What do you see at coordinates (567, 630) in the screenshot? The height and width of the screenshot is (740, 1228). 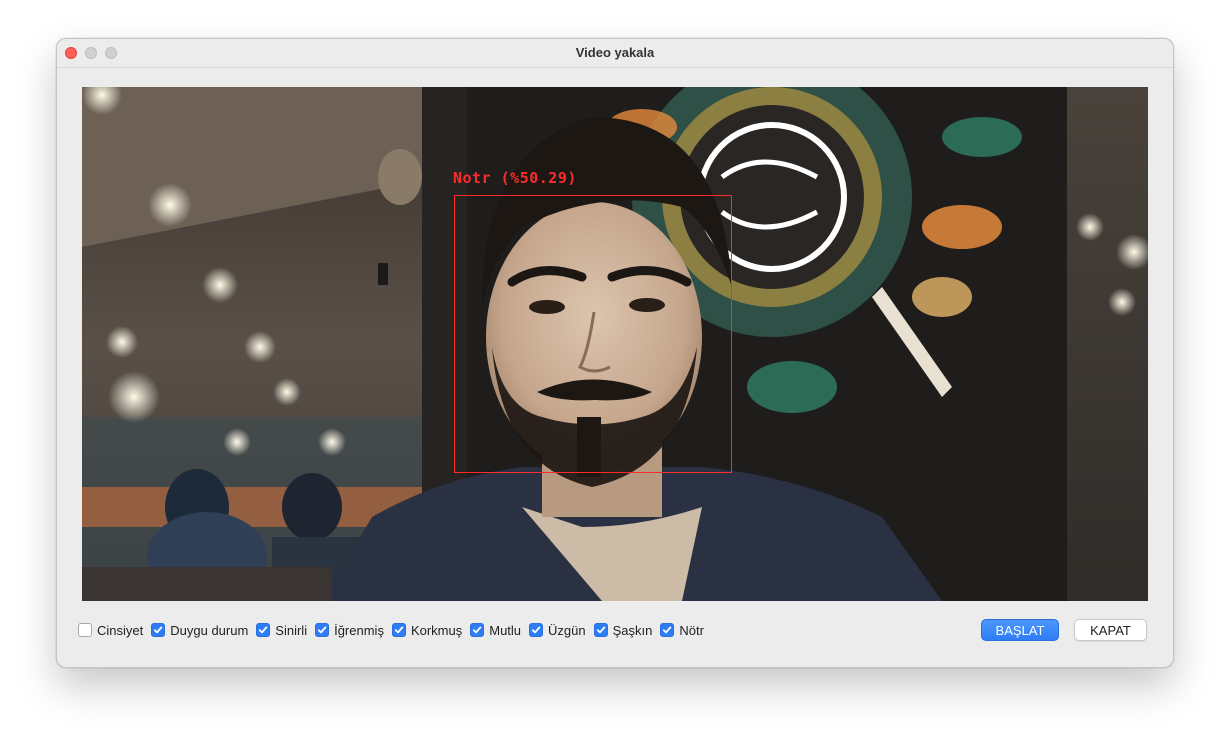 I see `option-checkbox-label: Üzgün` at bounding box center [567, 630].